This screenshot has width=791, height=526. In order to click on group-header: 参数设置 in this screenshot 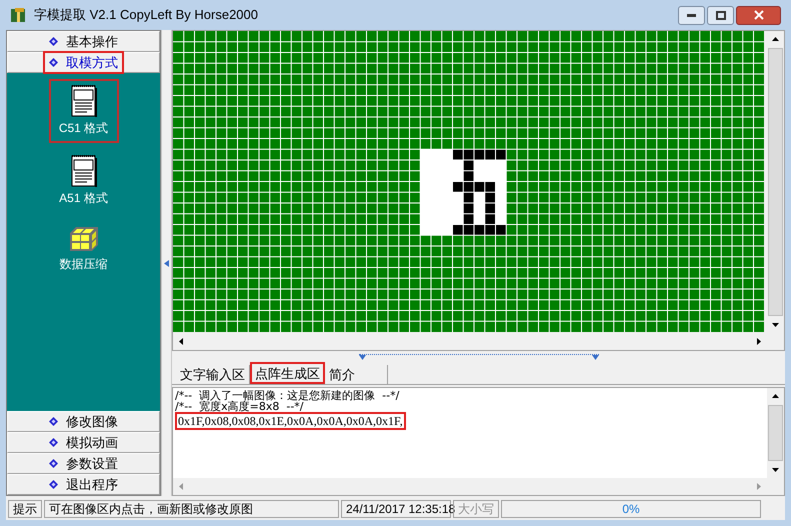, I will do `click(83, 463)`.